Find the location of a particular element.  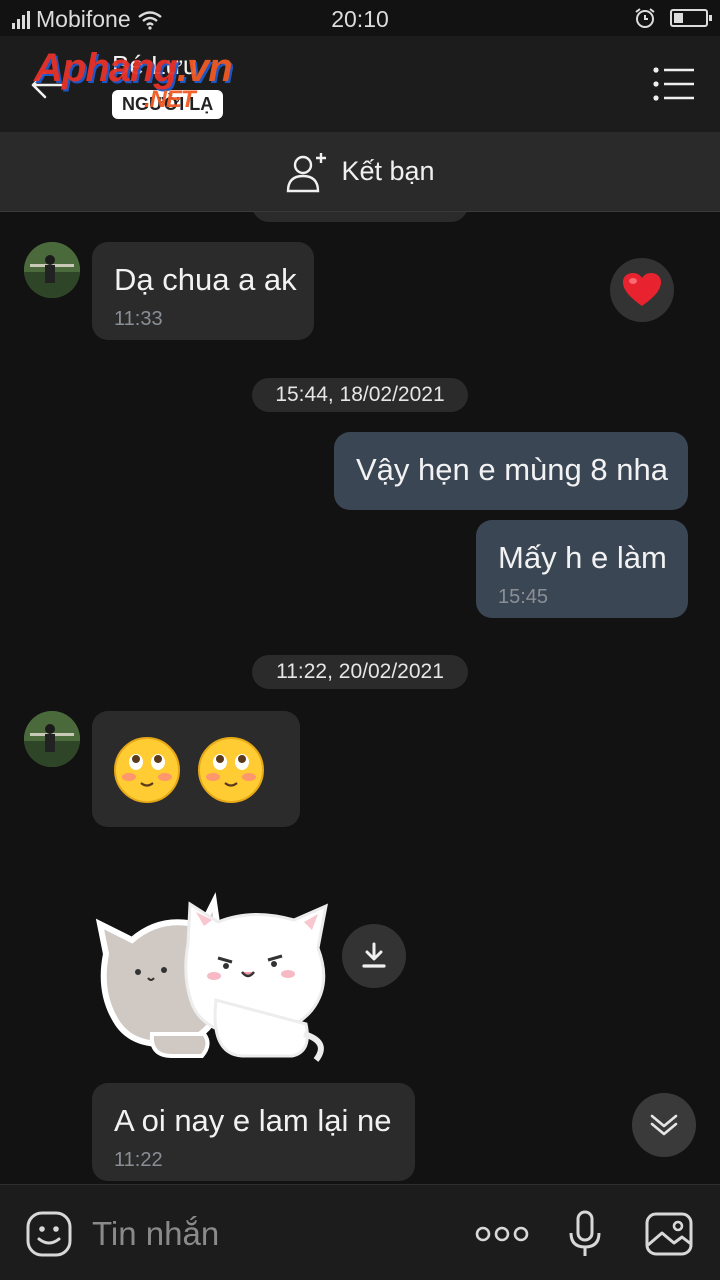

menu-button is located at coordinates (674, 84).